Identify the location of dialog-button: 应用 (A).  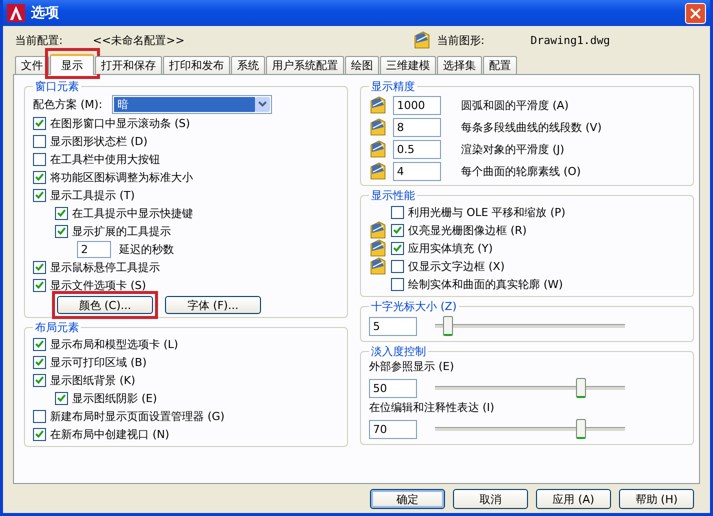
(573, 499).